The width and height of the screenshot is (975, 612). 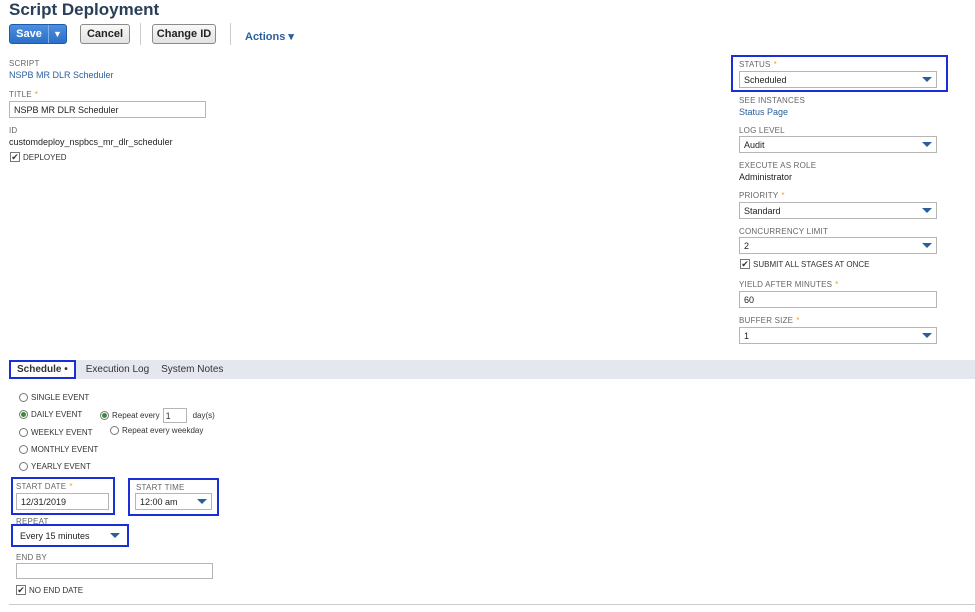 What do you see at coordinates (784, 231) in the screenshot?
I see `concurrency-limit-label: CONCURRENCY LIMIT` at bounding box center [784, 231].